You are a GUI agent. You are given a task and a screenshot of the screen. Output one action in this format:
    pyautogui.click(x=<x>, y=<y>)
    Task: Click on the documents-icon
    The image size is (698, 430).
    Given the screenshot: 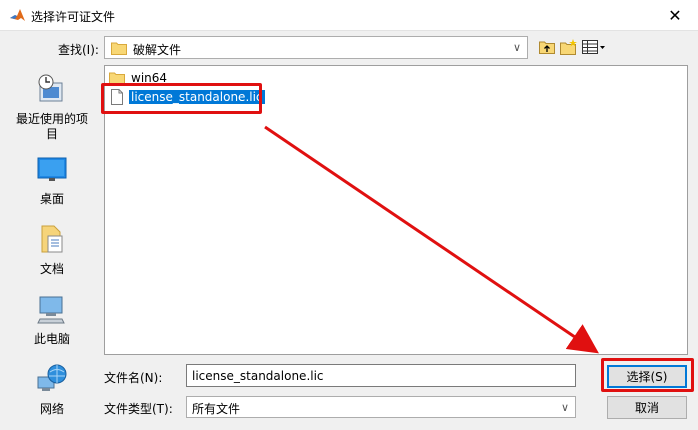 What is the action you would take?
    pyautogui.click(x=52, y=239)
    